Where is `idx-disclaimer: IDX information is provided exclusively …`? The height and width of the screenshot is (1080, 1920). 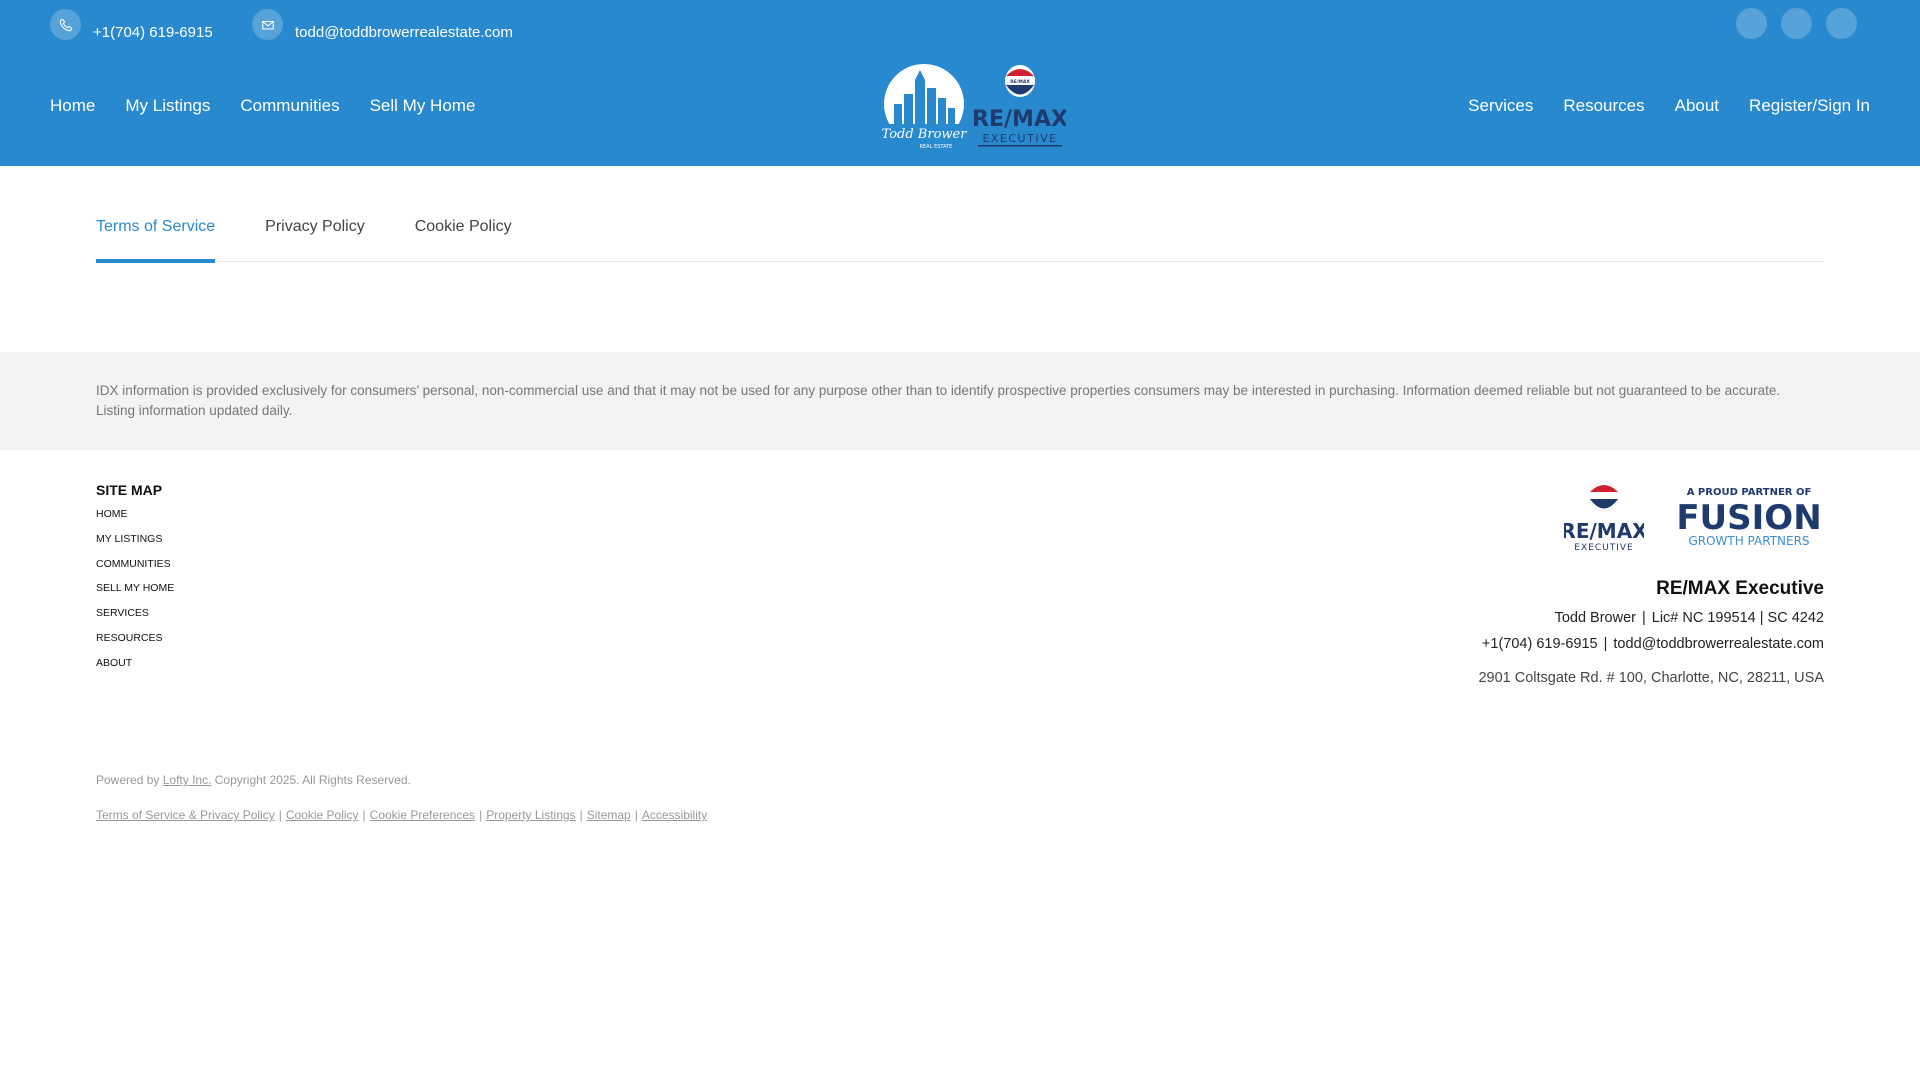 idx-disclaimer: IDX information is provided exclusively … is located at coordinates (938, 400).